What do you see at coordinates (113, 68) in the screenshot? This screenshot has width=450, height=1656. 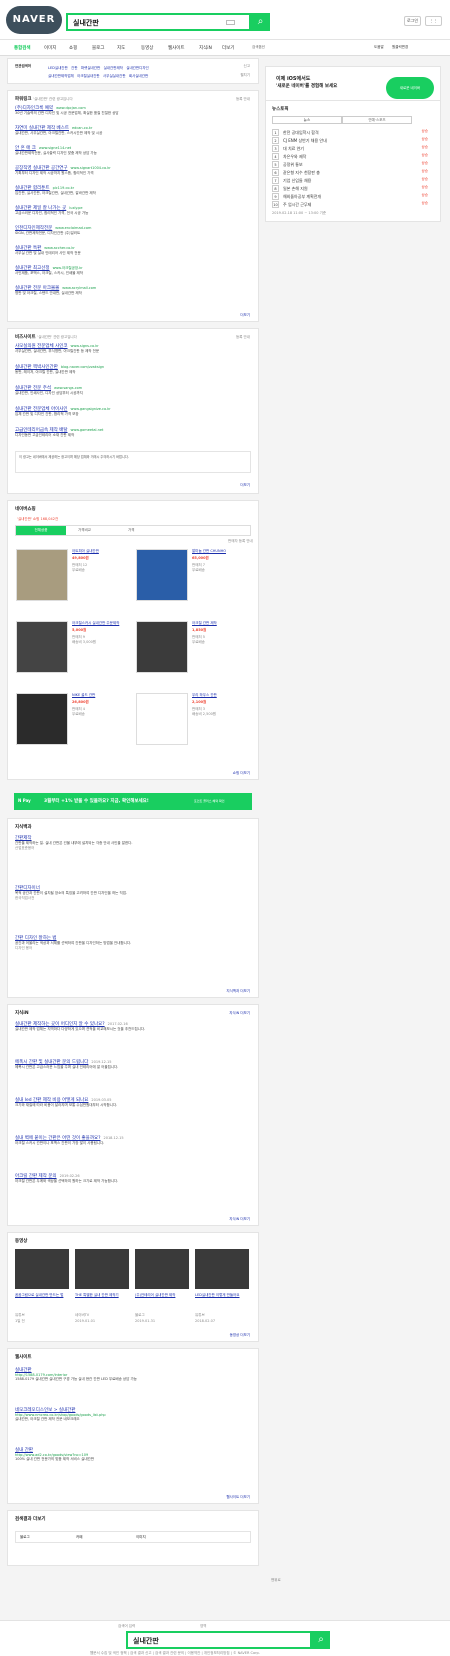 I see `related-item: 실내간판제작` at bounding box center [113, 68].